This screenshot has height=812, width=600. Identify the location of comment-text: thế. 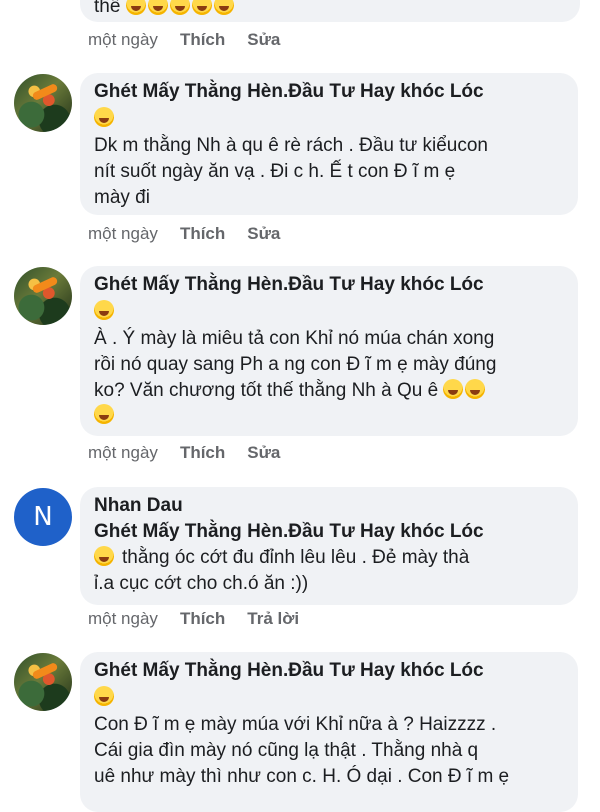
(107, 8).